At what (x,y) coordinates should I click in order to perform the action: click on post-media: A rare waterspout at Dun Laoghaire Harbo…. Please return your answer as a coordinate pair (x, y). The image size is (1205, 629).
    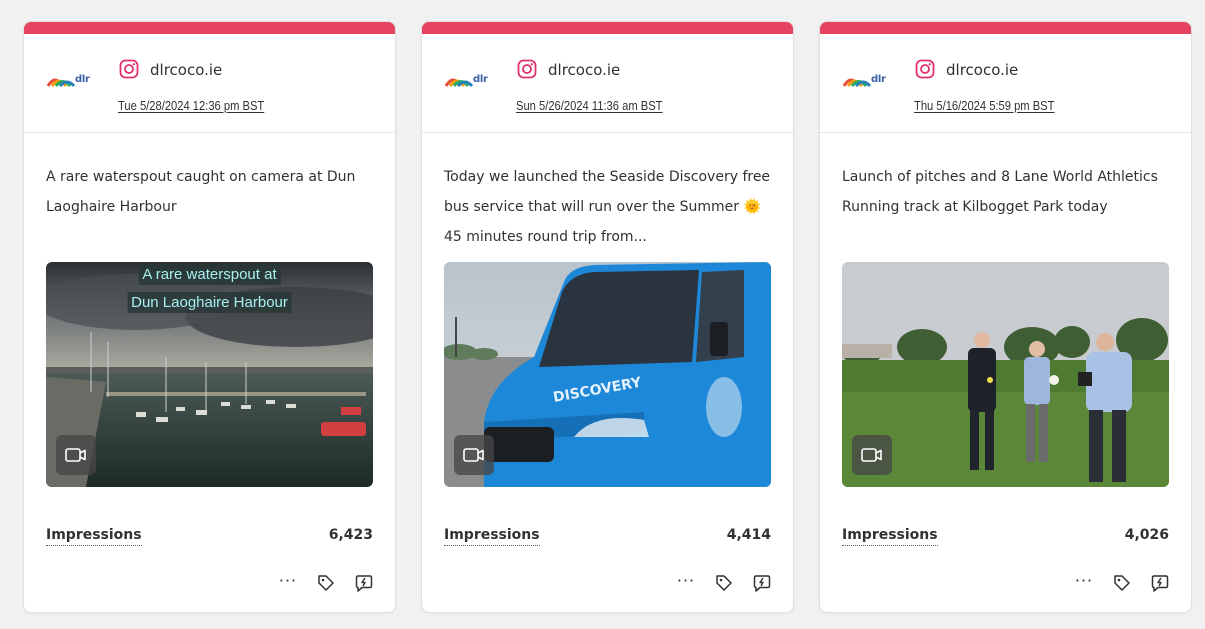
    Looking at the image, I should click on (209, 374).